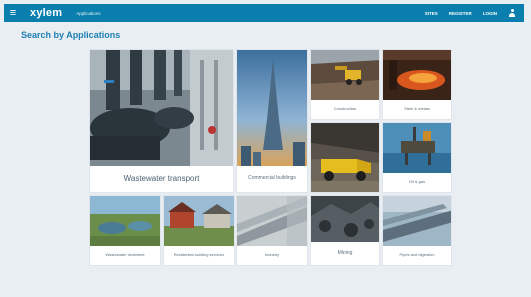 The image size is (531, 297). I want to click on tile-commercial-buildings: Commercial buildings, so click(272, 121).